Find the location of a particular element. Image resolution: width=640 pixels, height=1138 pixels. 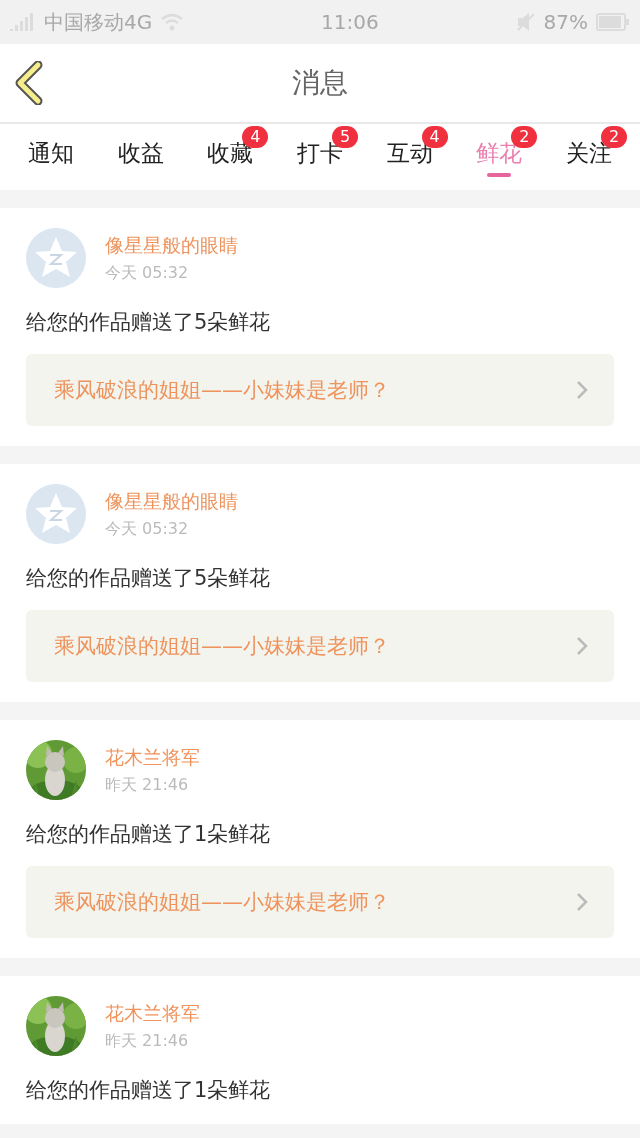

battery-percent: 87% is located at coordinates (565, 22).